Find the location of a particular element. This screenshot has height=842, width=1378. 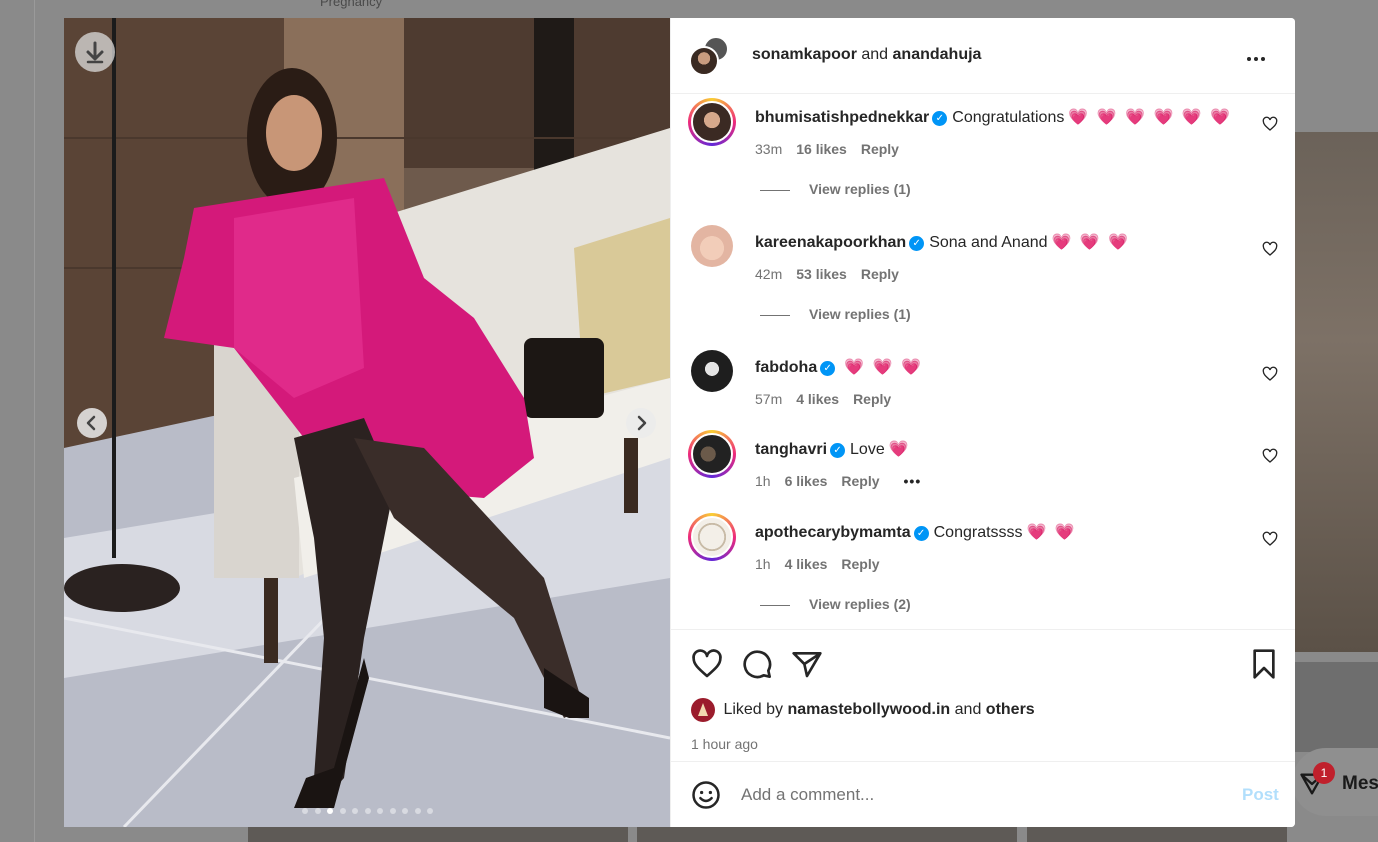

download-icon is located at coordinates (95, 52).